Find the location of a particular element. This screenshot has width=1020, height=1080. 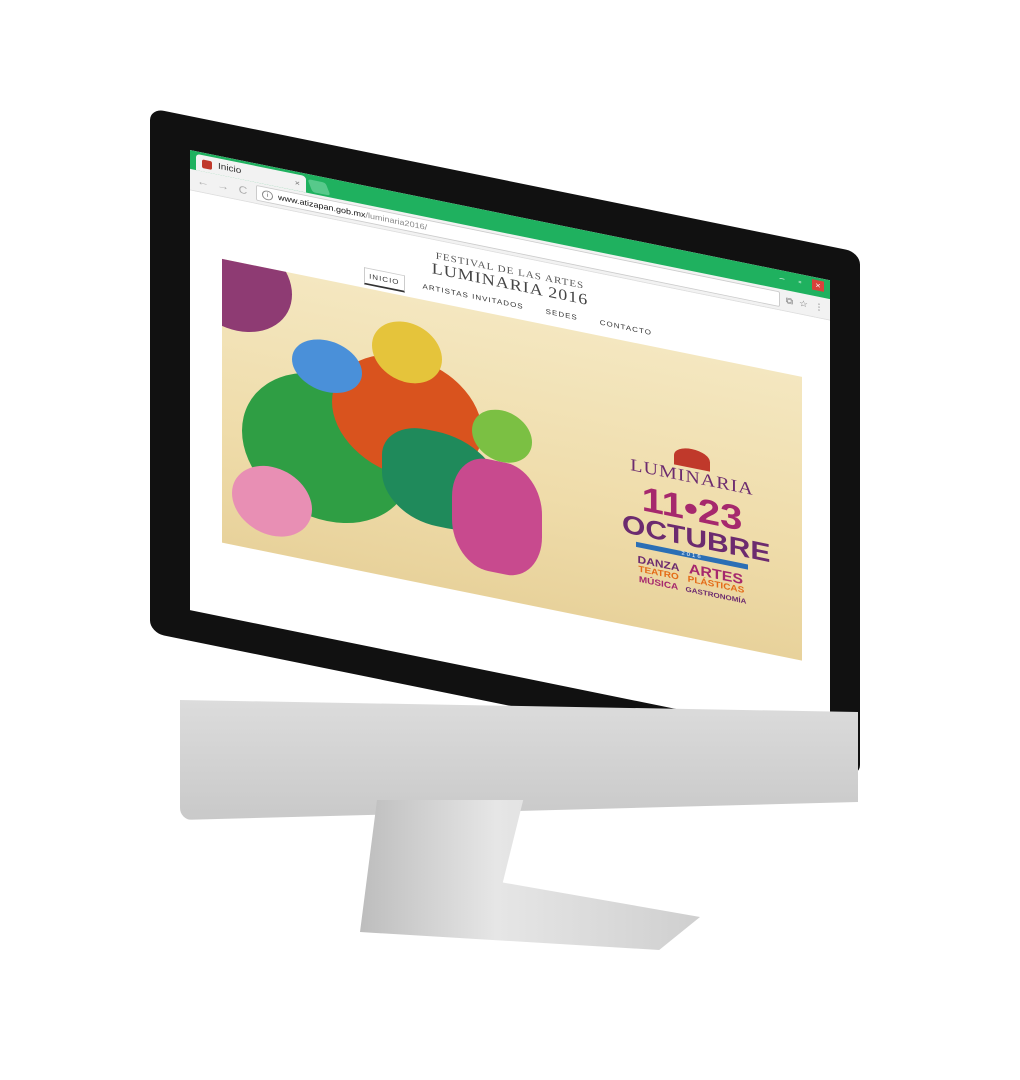

toolbar-icons: ⧉ ☆ ⋮ is located at coordinates (805, 304).